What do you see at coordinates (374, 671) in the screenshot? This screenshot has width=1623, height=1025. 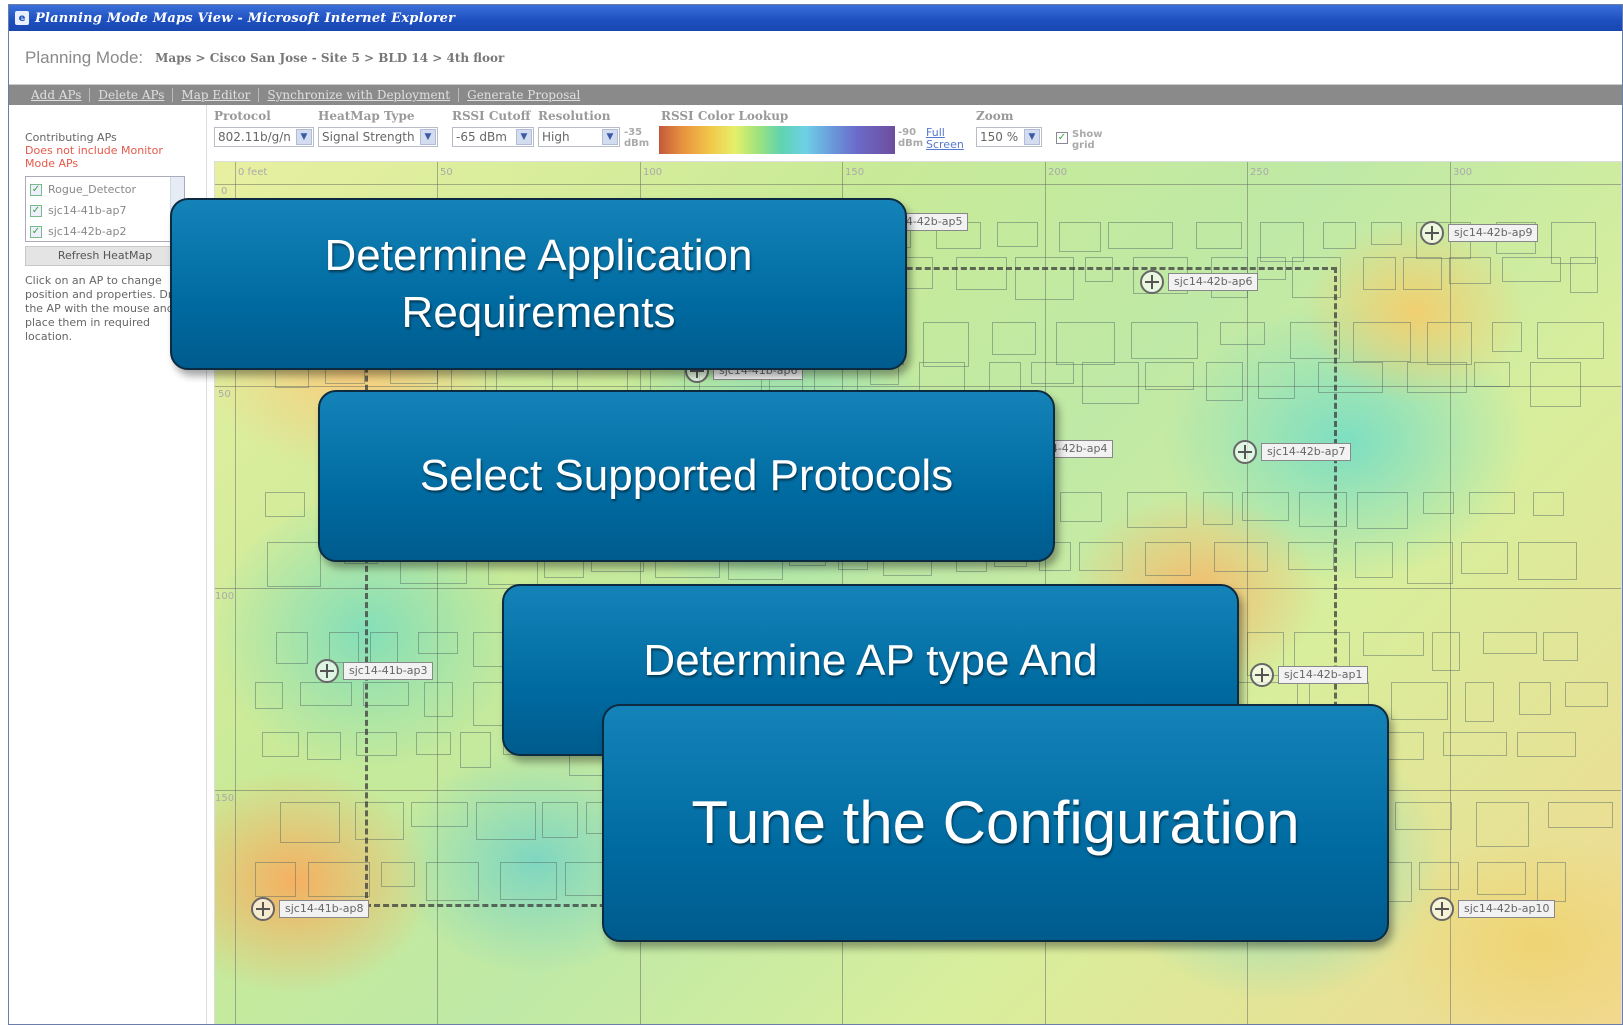 I see `ap-marker: sjc14-41b-ap3` at bounding box center [374, 671].